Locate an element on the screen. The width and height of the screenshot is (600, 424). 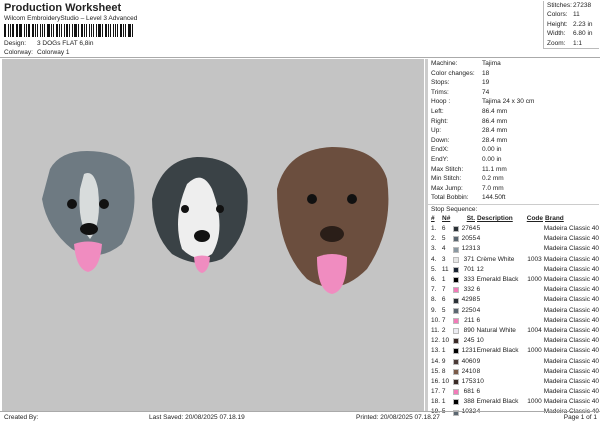
needle-number: 3 is located at coordinates (443, 259).